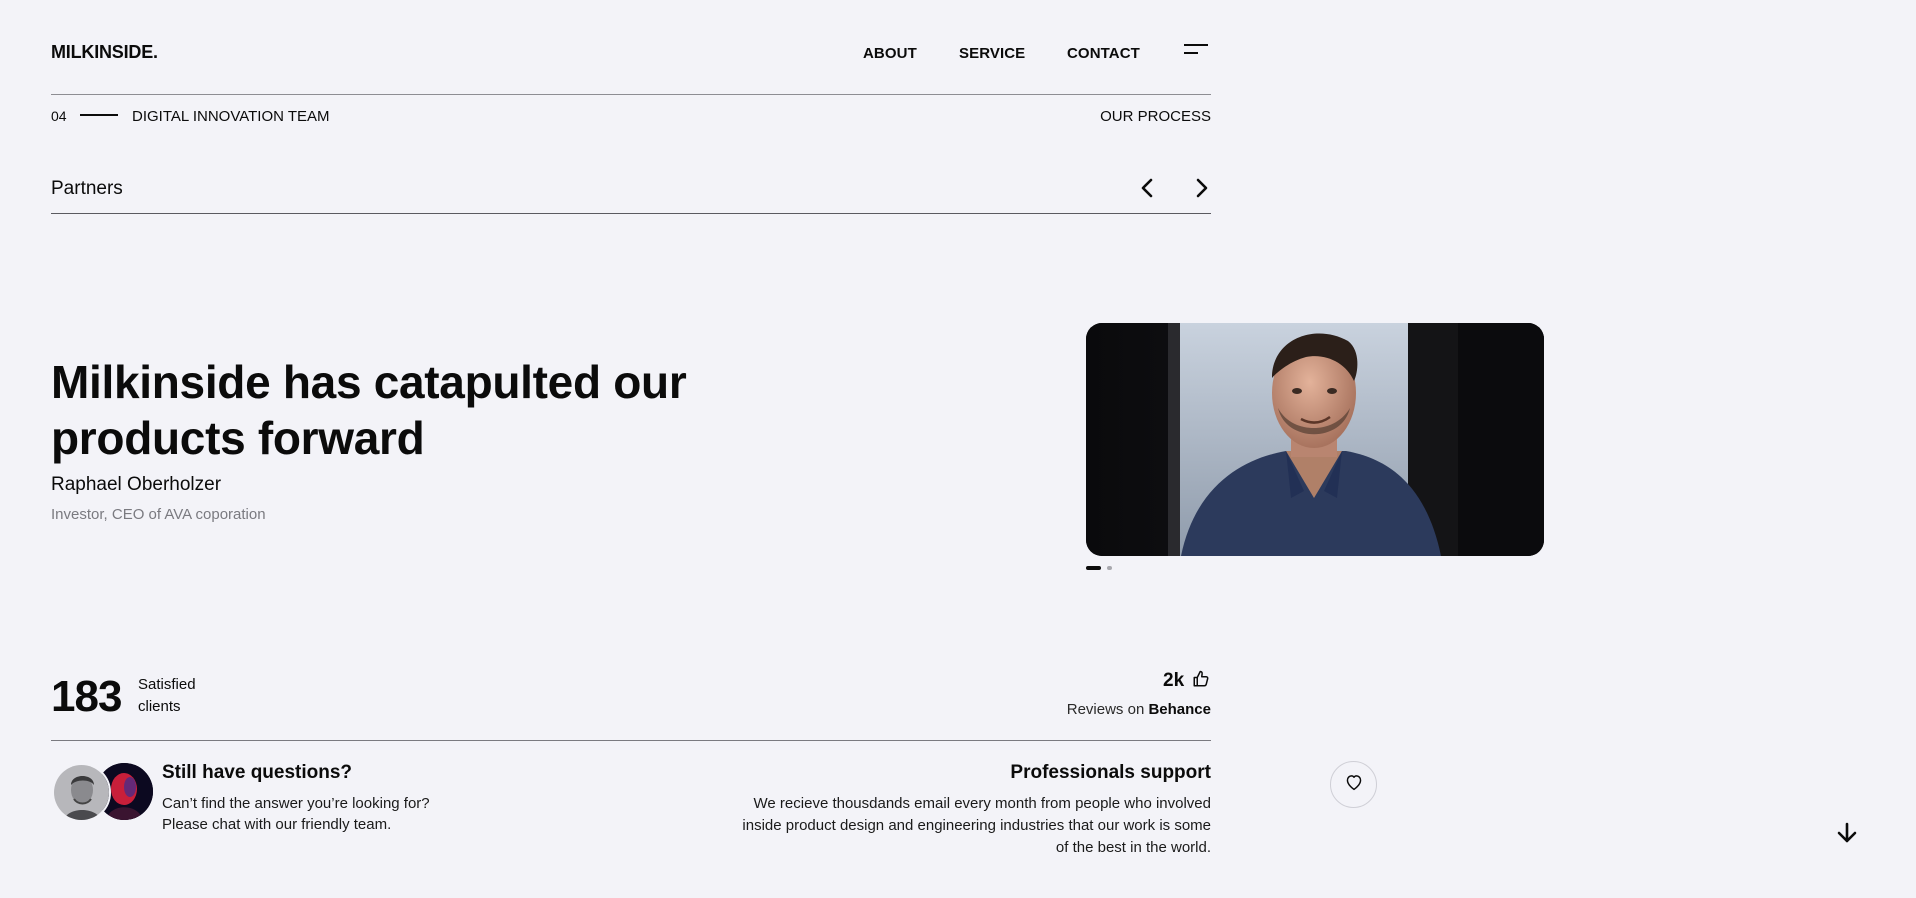 This screenshot has height=898, width=1916. I want to click on heart-icon, so click(1354, 784).